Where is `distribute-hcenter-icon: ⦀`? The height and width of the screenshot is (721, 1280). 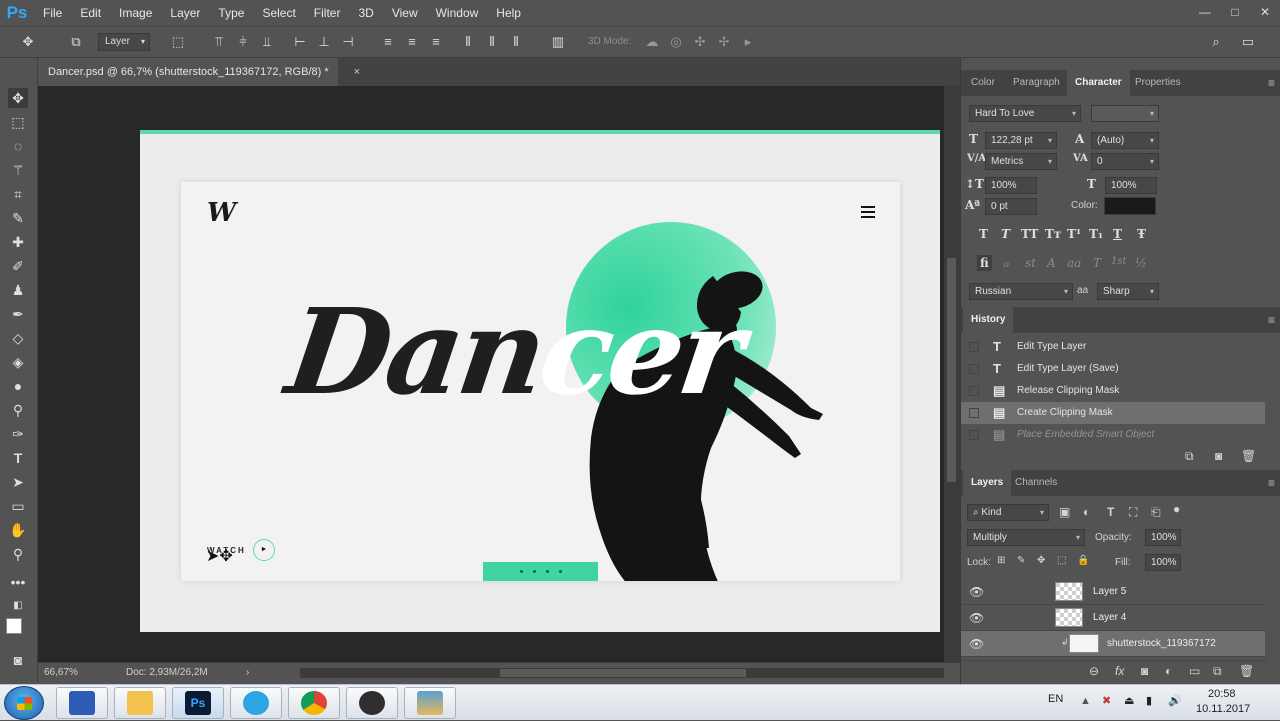 distribute-hcenter-icon: ⦀ is located at coordinates (492, 42).